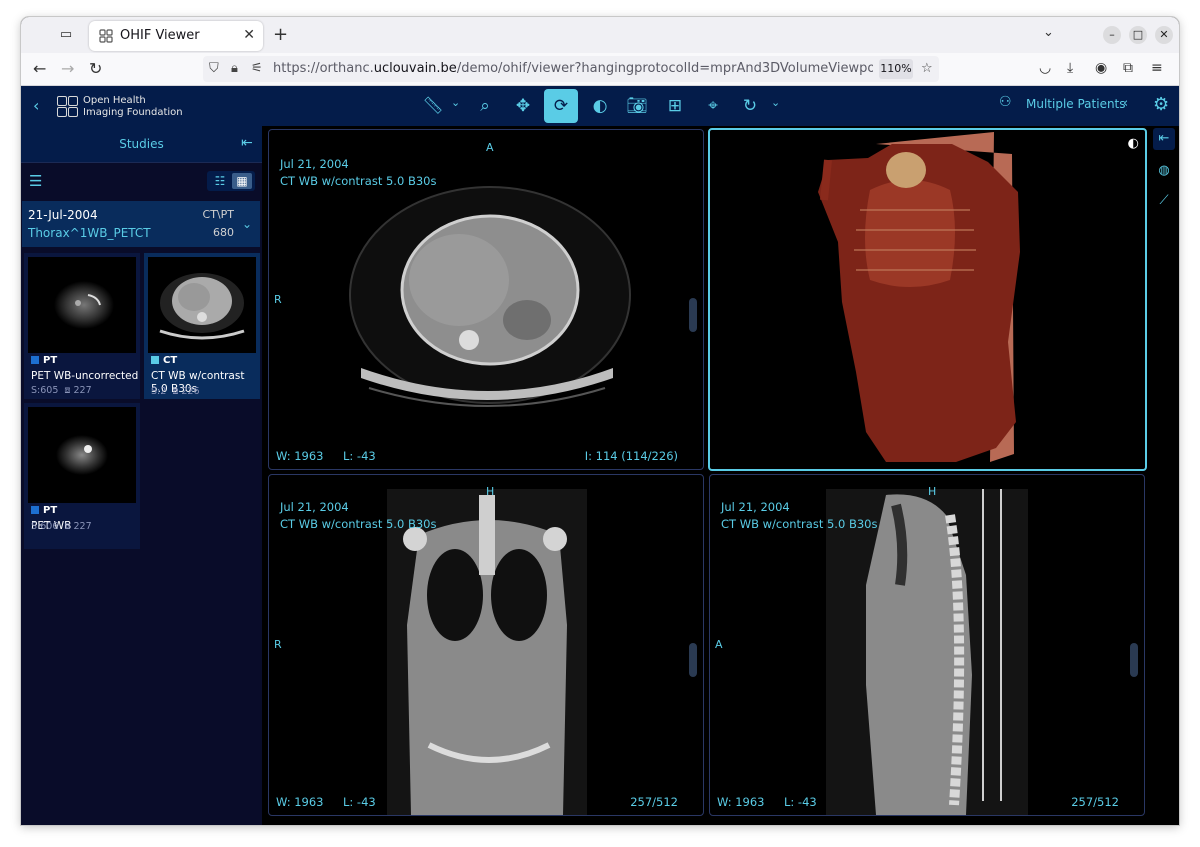 This screenshot has height=847, width=1200. Describe the element at coordinates (106, 36) in the screenshot. I see `ohif-favicon-icon` at that location.